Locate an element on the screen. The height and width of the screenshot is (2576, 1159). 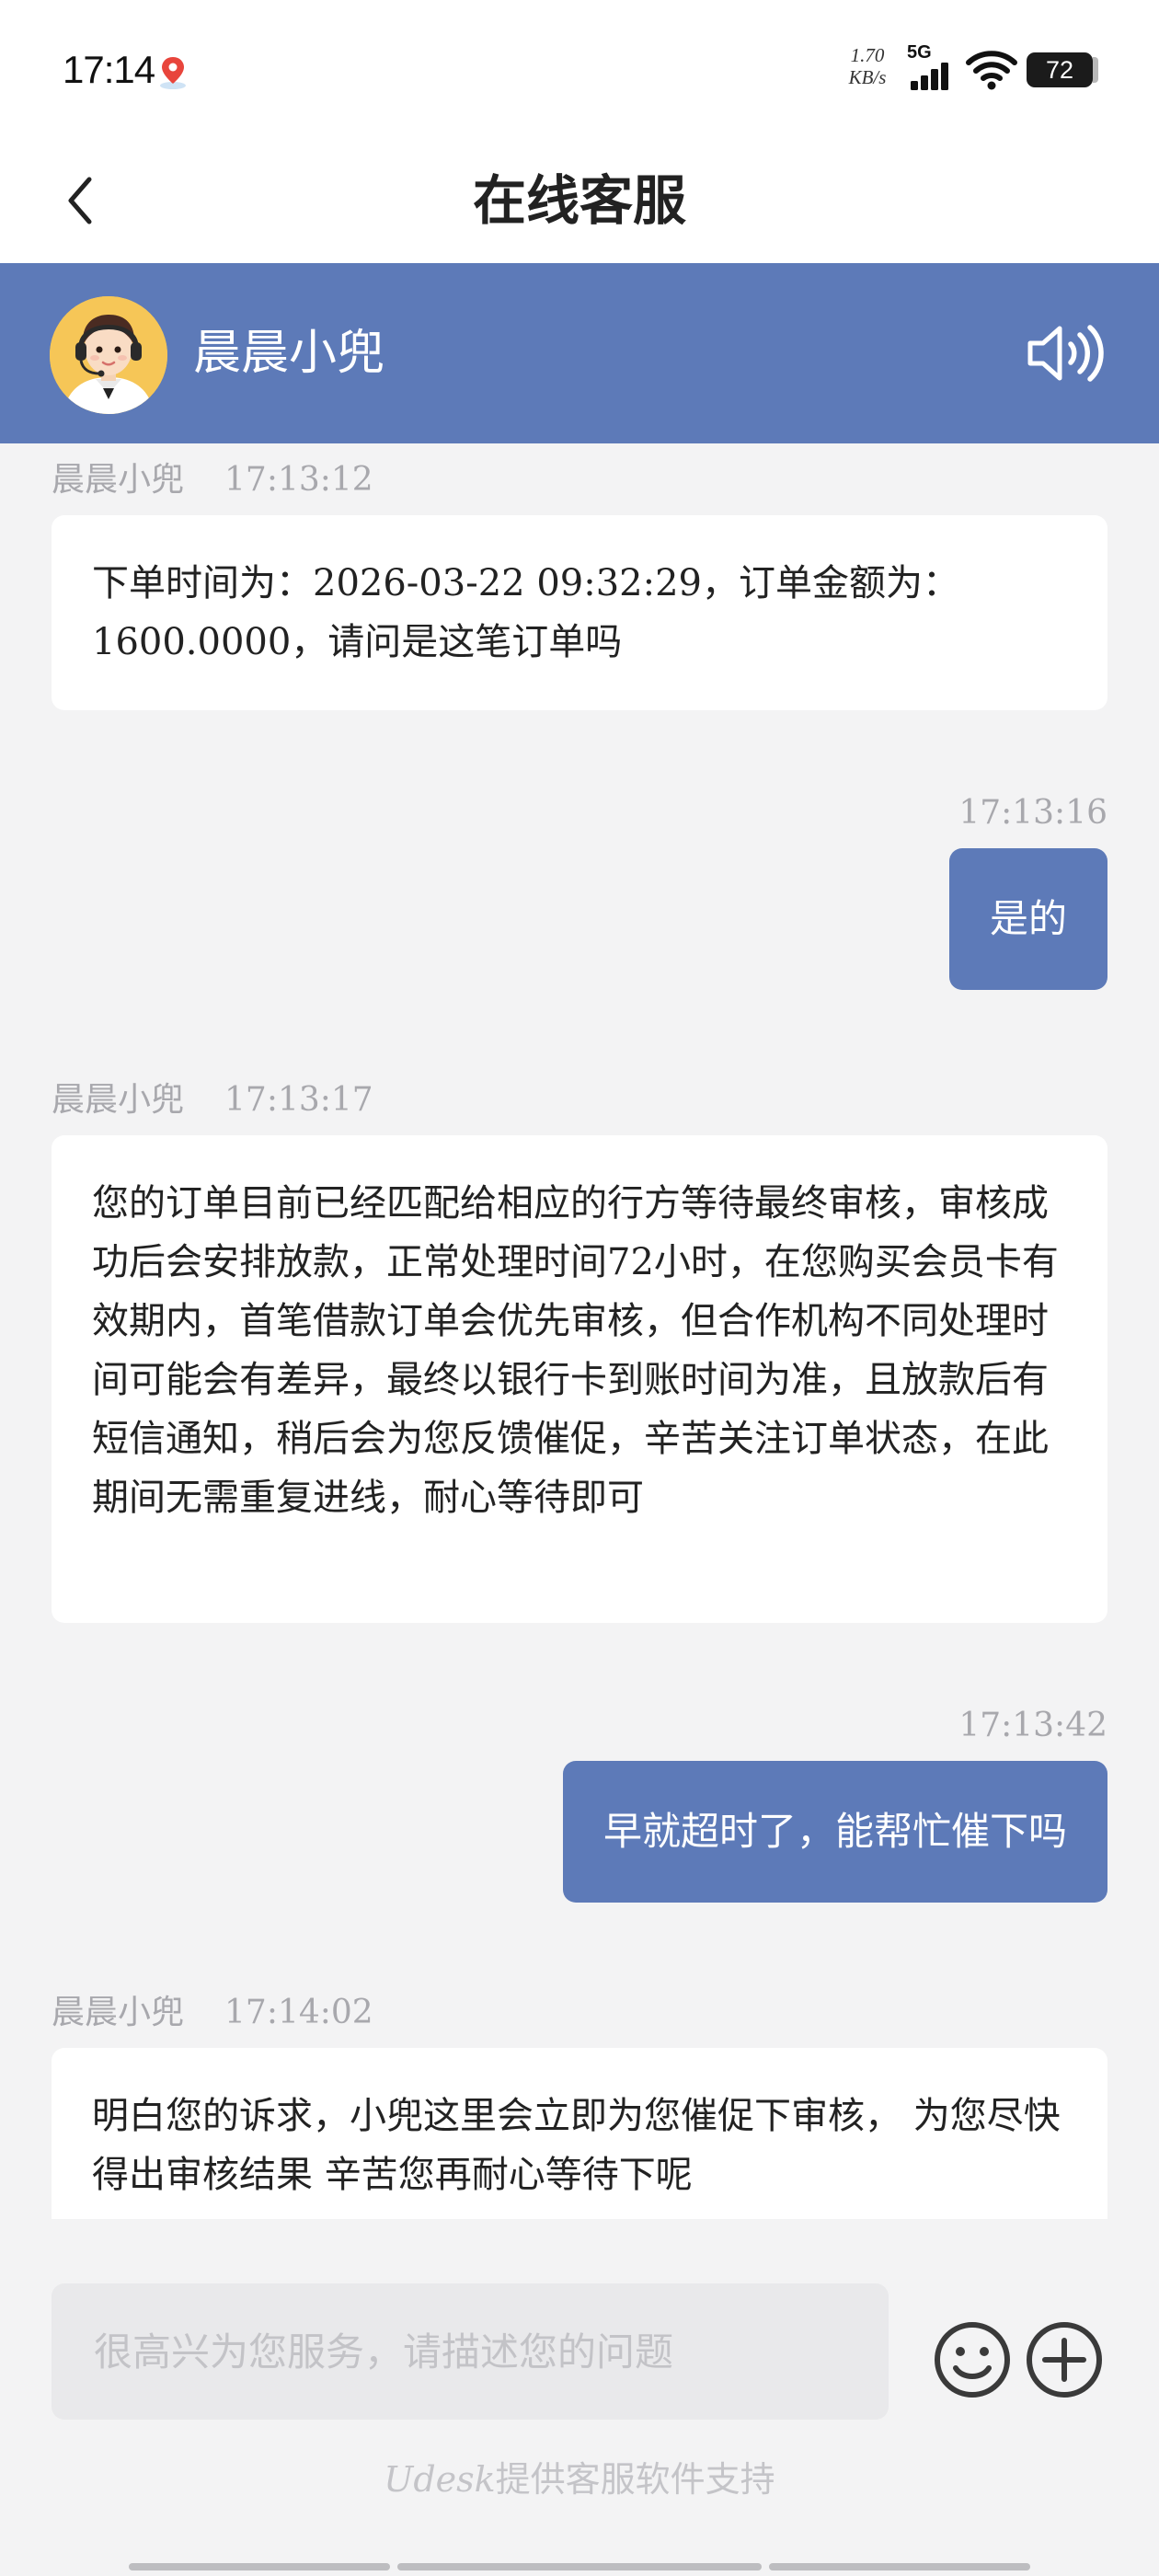
plus-circle-icon is located at coordinates (1064, 2360).